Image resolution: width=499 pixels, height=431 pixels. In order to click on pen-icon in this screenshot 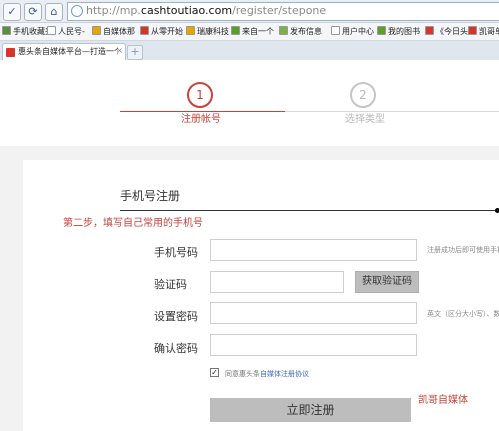, I will do `click(283, 30)`.